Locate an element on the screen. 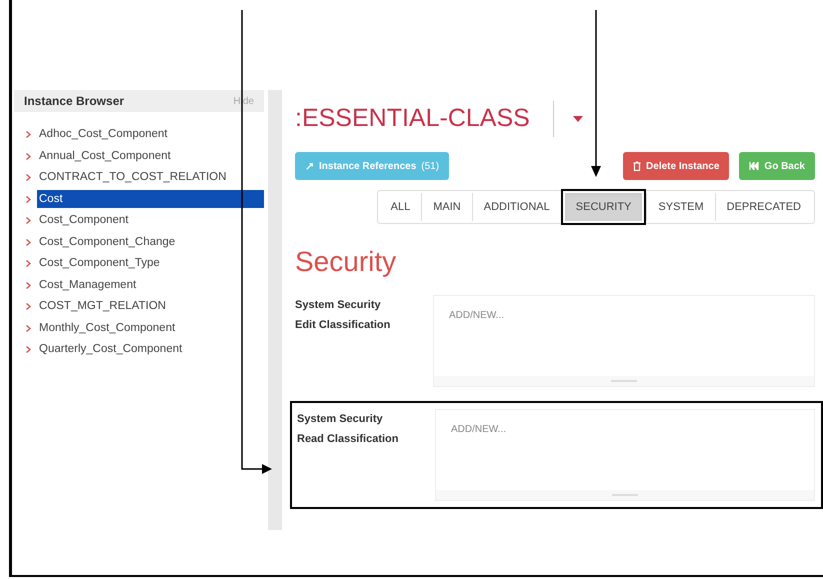 Image resolution: width=823 pixels, height=579 pixels. sidebar-item: COST_MGT_RELATION is located at coordinates (150, 307).